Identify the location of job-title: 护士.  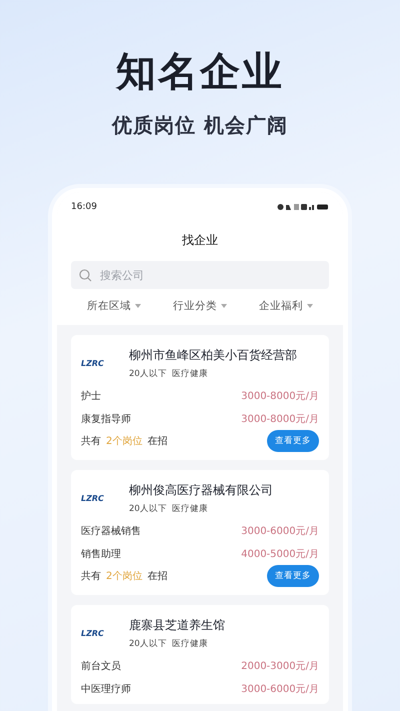
(91, 396).